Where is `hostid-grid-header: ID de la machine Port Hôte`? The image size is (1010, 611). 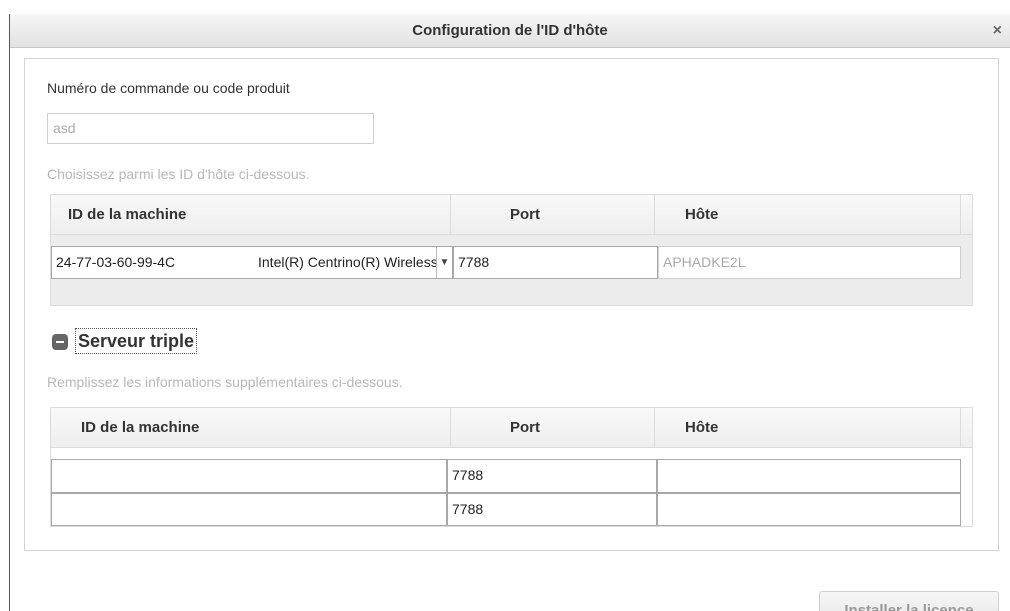
hostid-grid-header: ID de la machine Port Hôte is located at coordinates (511, 215).